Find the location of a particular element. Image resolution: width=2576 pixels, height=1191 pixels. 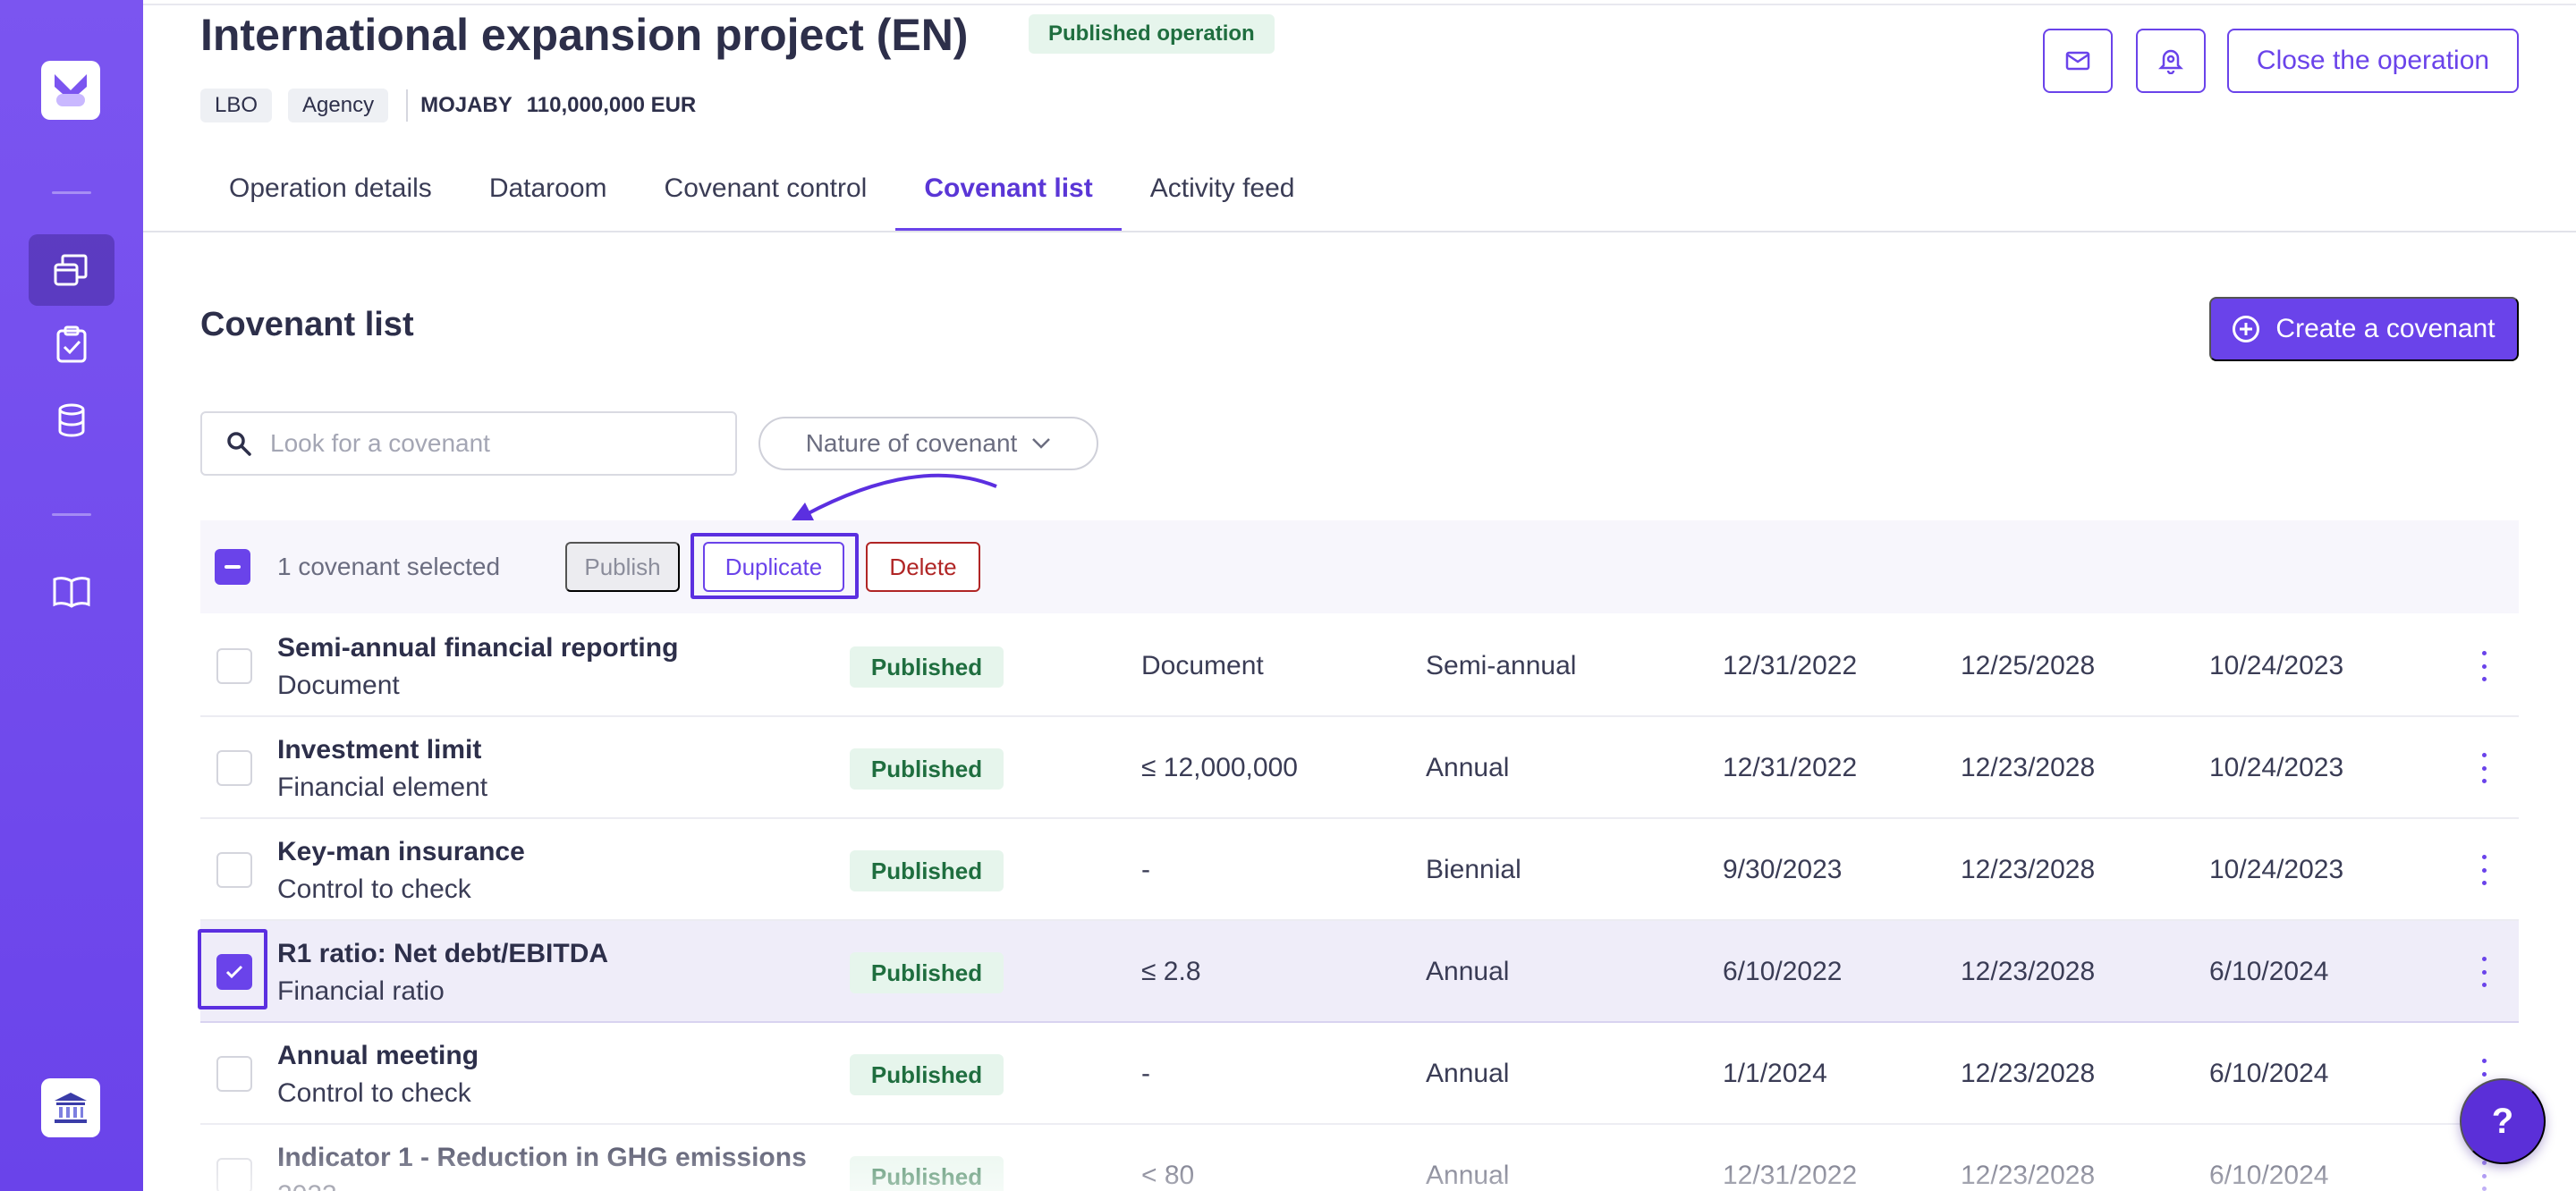

meta-divider is located at coordinates (407, 105).